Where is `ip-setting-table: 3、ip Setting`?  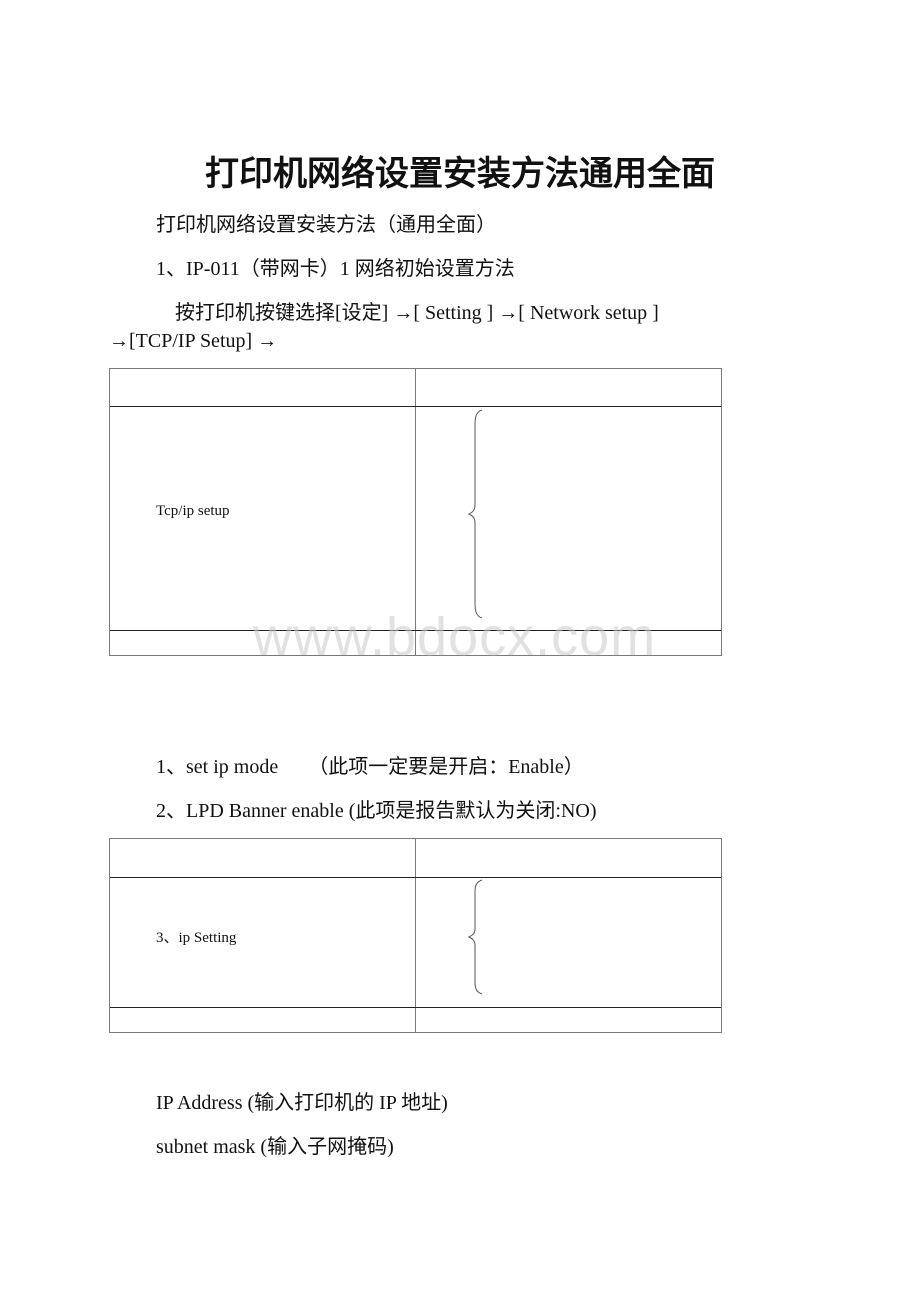
ip-setting-table: 3、ip Setting is located at coordinates (415, 935).